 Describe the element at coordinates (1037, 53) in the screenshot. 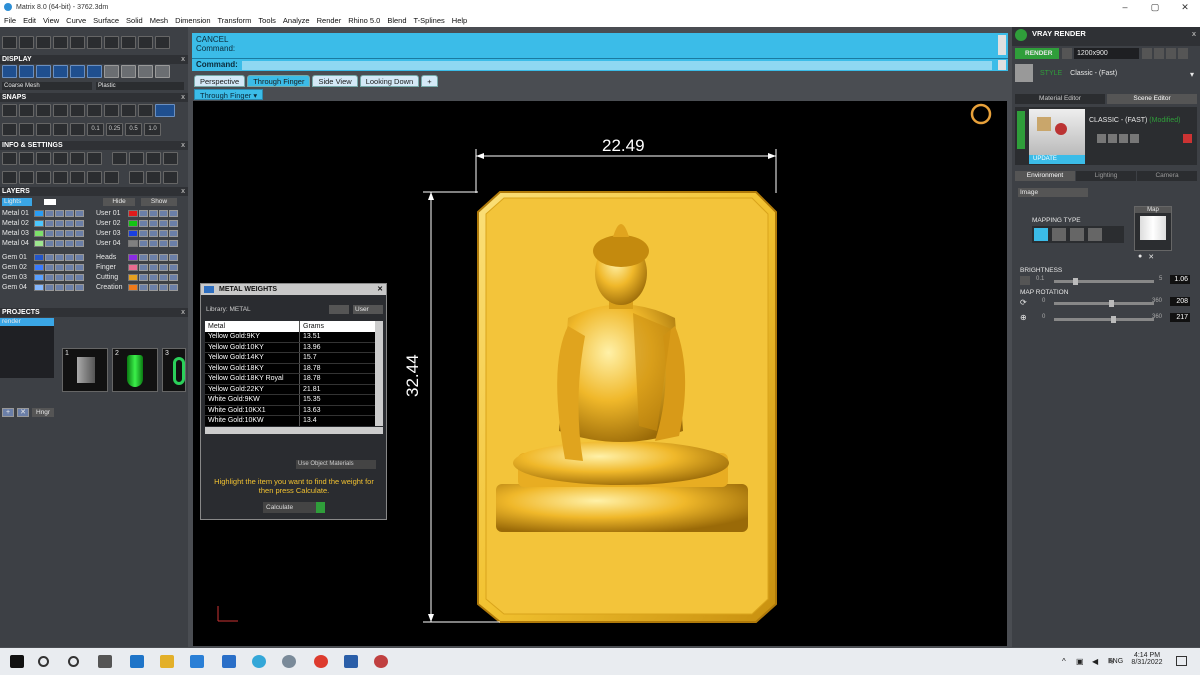

I see `render-button: RENDER` at that location.